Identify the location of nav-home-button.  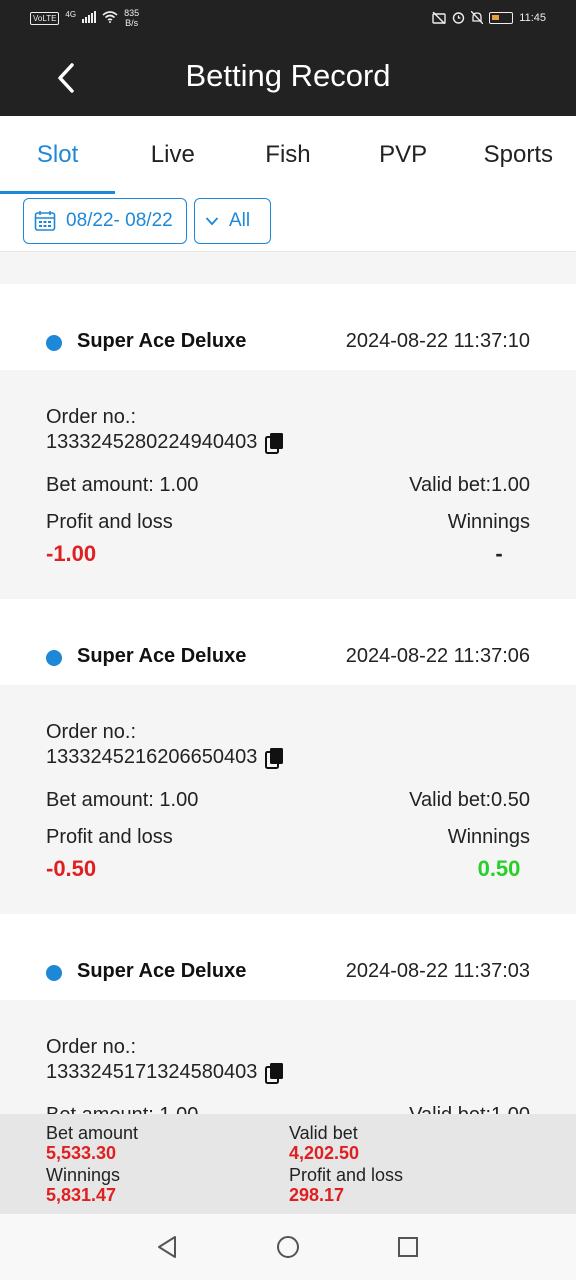
(288, 1247).